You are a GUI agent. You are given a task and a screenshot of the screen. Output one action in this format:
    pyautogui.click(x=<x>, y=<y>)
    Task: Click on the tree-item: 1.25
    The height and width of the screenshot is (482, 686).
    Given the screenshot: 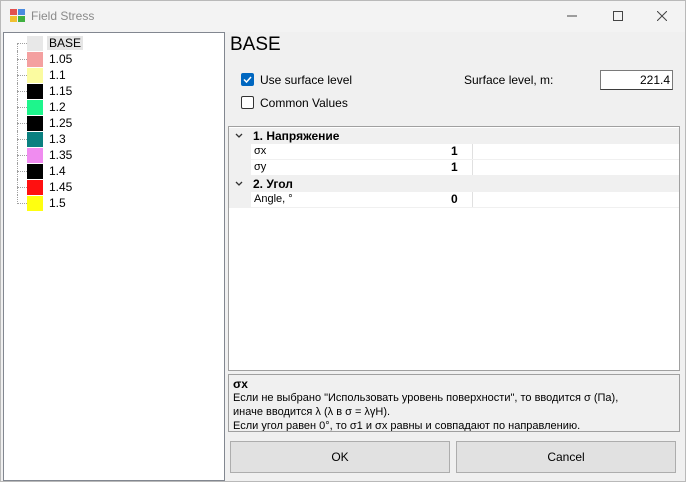 What is the action you would take?
    pyautogui.click(x=104, y=123)
    